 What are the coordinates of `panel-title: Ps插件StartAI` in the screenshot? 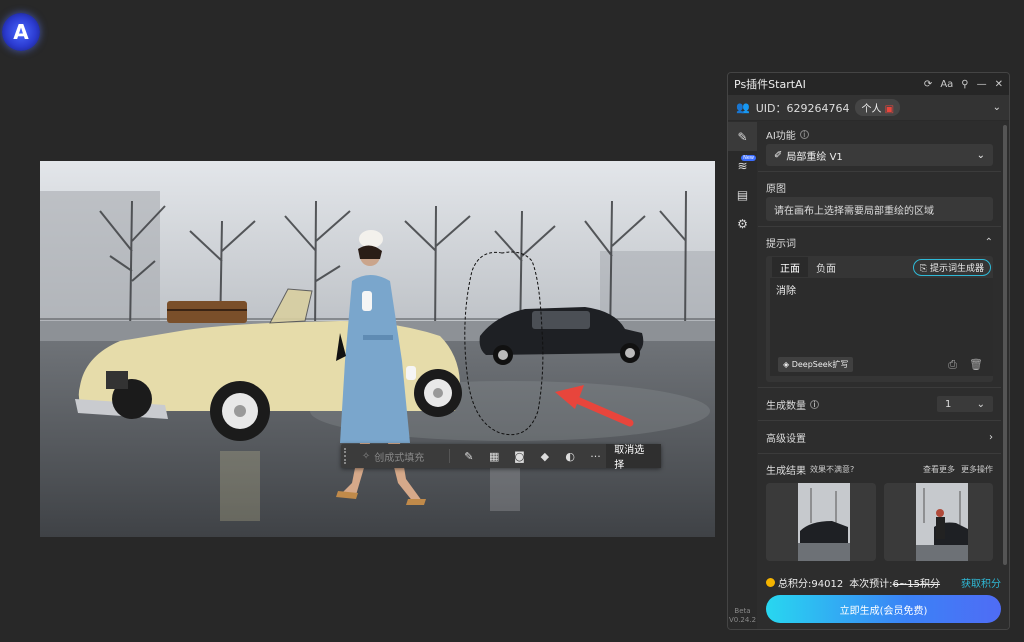 It's located at (770, 84).